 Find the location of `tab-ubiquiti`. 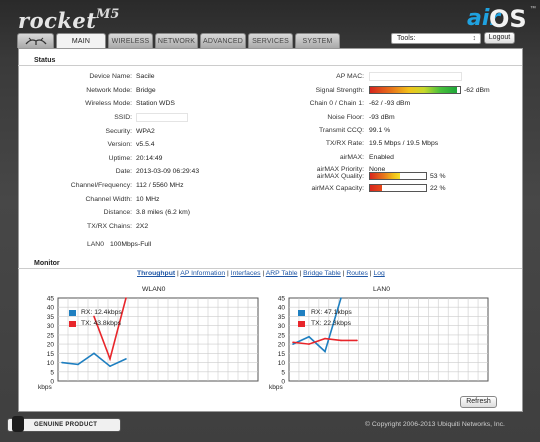

tab-ubiquiti is located at coordinates (35, 40).